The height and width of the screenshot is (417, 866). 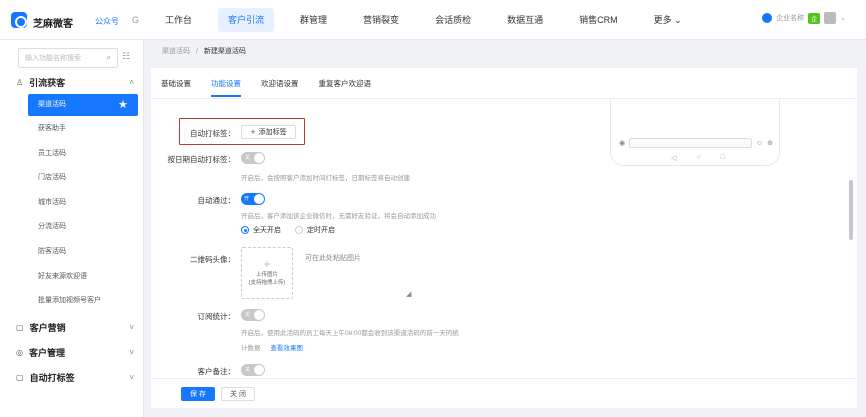 I want to click on sidebar-group-label: 自动打标签, so click(x=52, y=378).